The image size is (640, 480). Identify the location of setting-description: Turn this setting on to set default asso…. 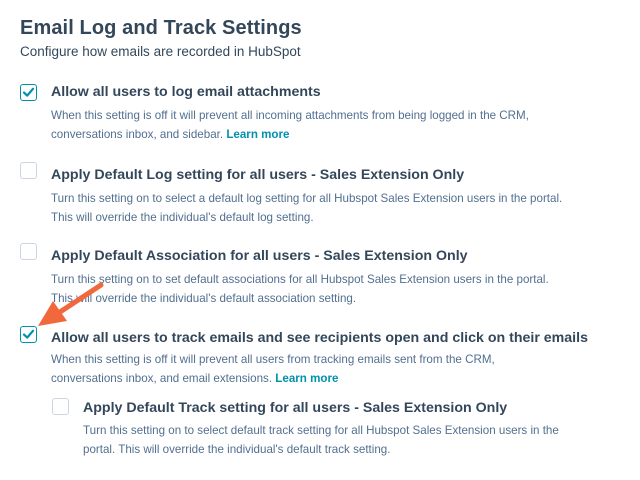
(300, 289).